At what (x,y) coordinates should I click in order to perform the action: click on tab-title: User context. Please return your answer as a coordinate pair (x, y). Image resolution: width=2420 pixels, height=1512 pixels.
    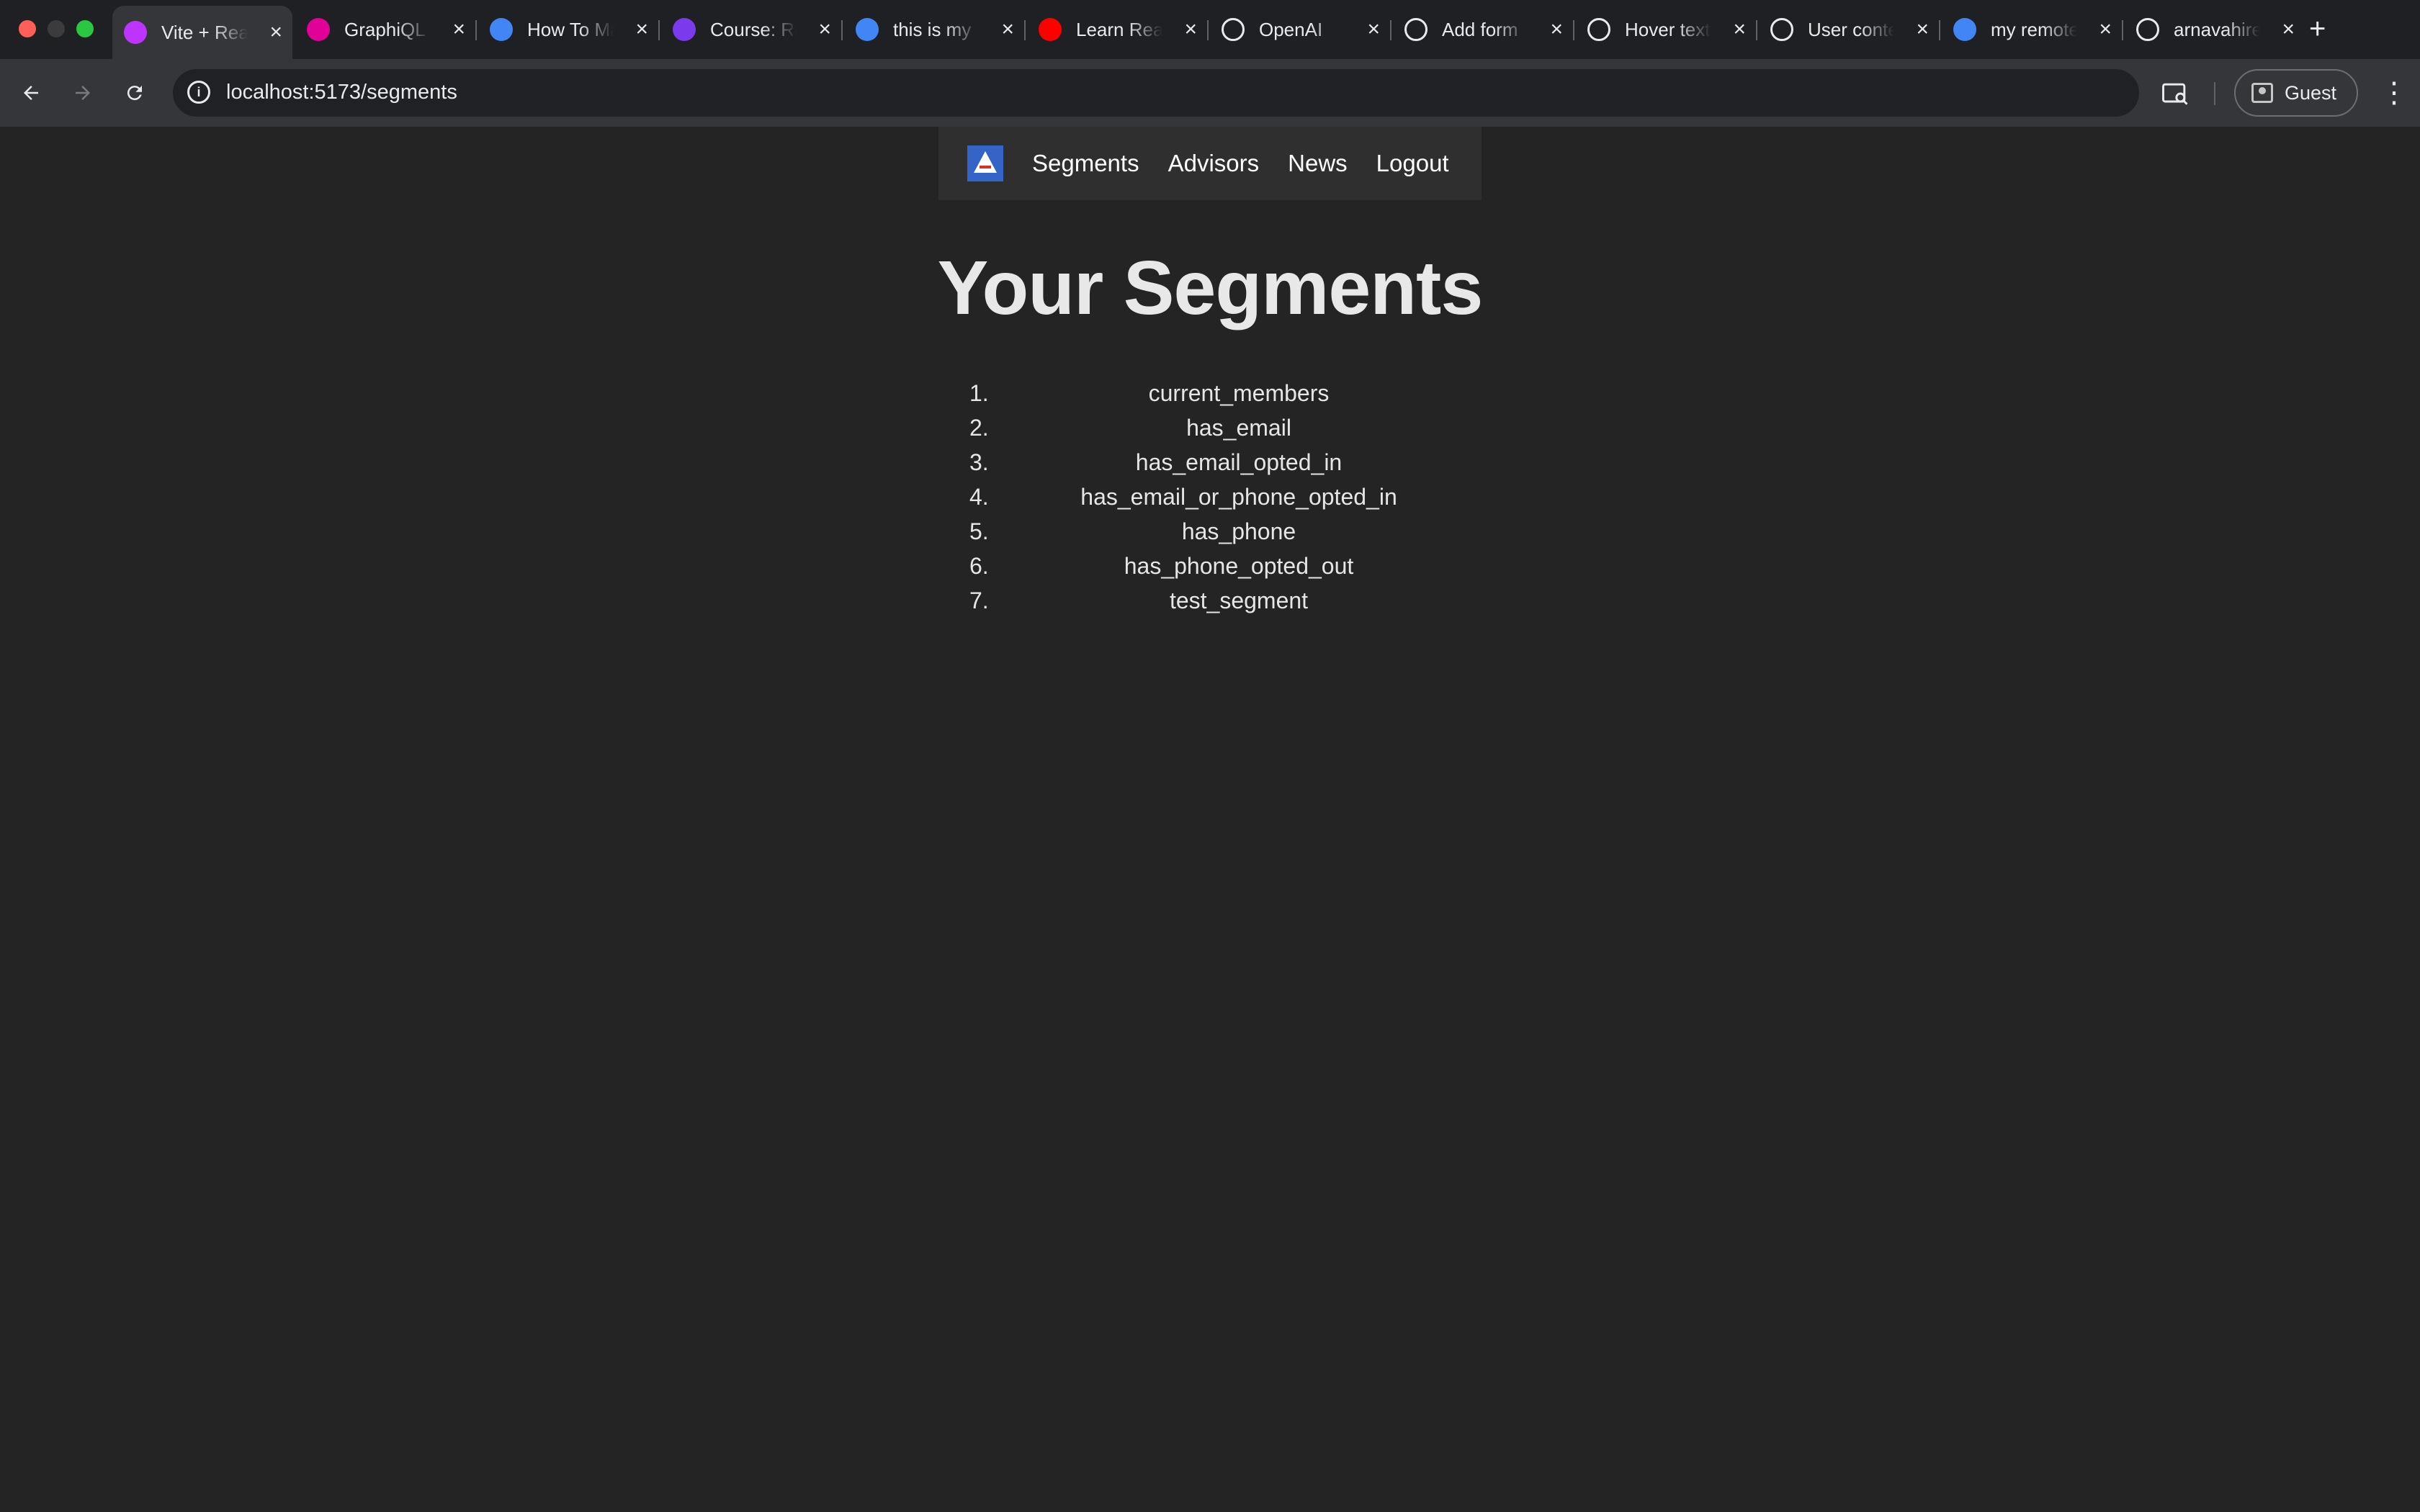
    Looking at the image, I should click on (1851, 29).